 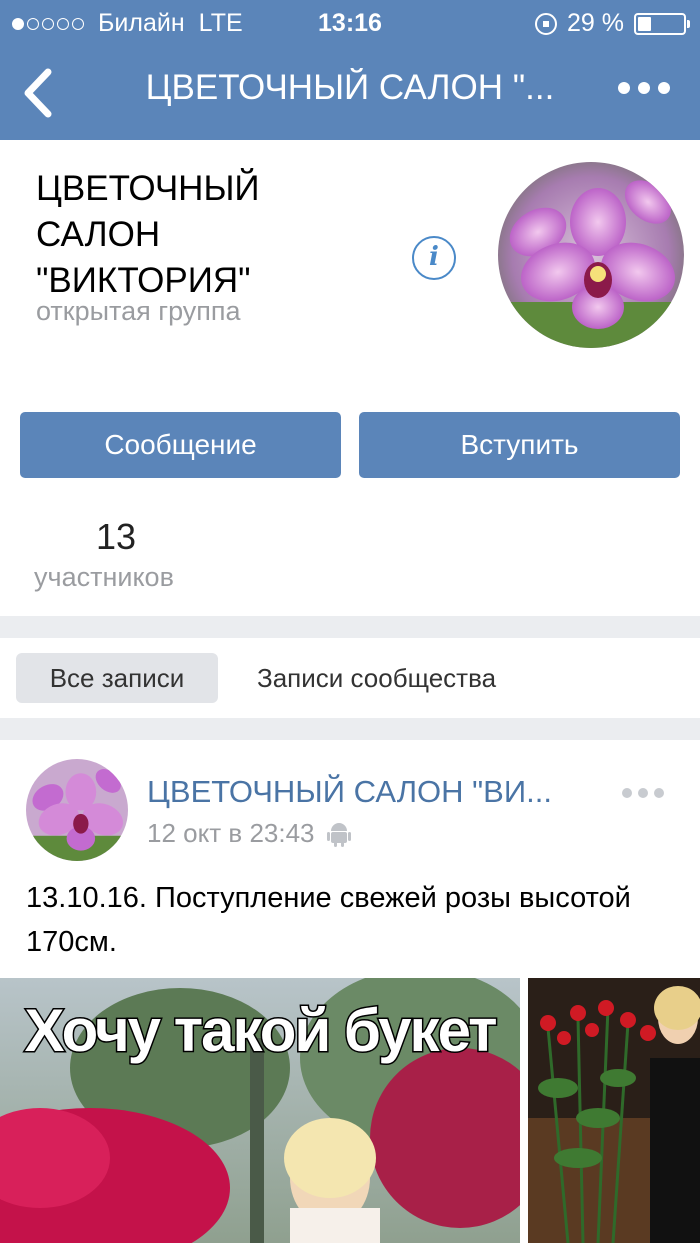 What do you see at coordinates (104, 577) in the screenshot?
I see `members-label: участников` at bounding box center [104, 577].